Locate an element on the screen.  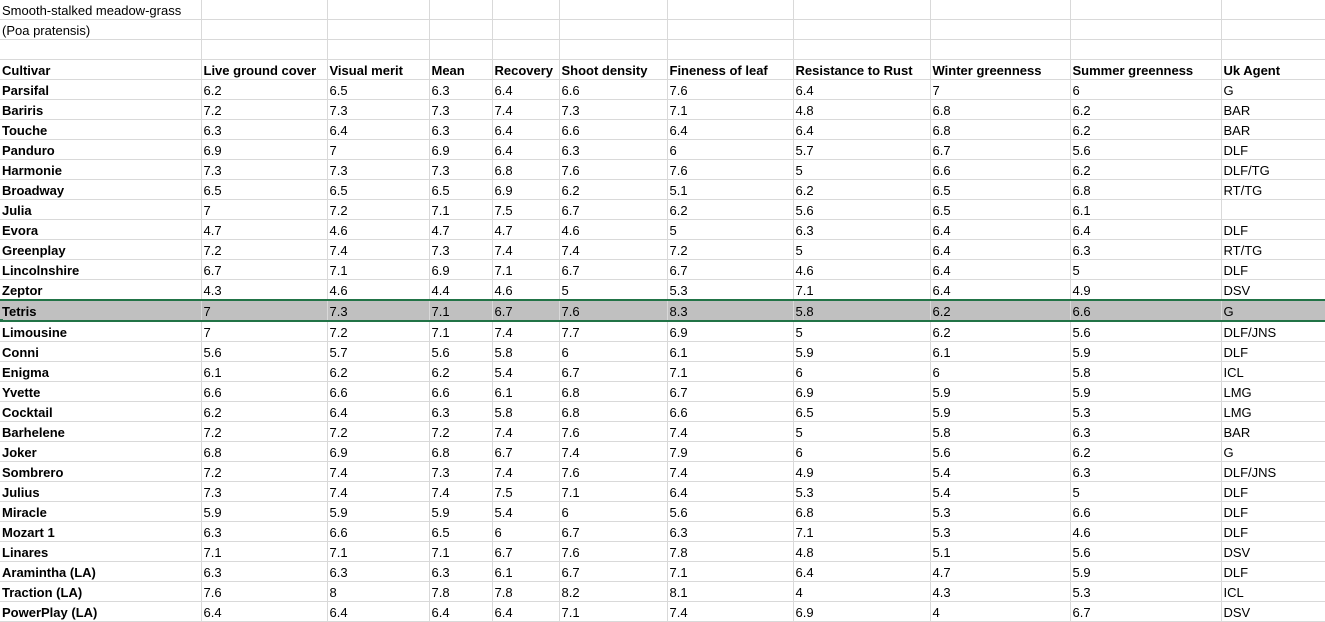
cultivar-cell: Parsifal is located at coordinates (101, 89).